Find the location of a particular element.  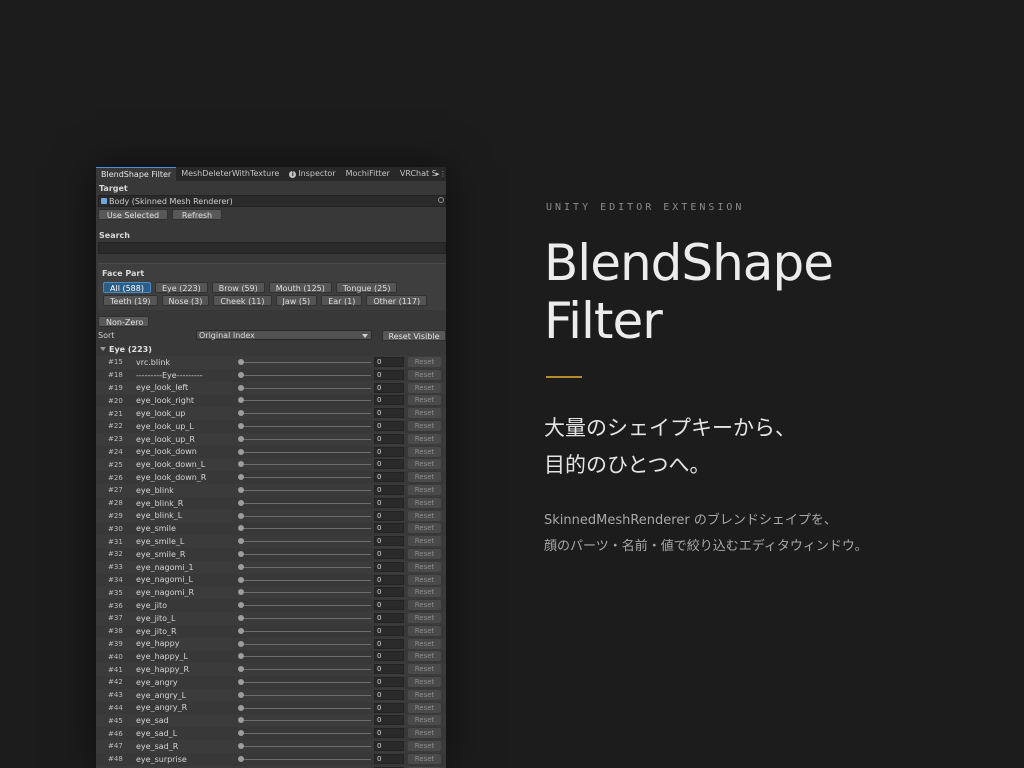

eye-group-foldout: Eye (223) is located at coordinates (271, 350).